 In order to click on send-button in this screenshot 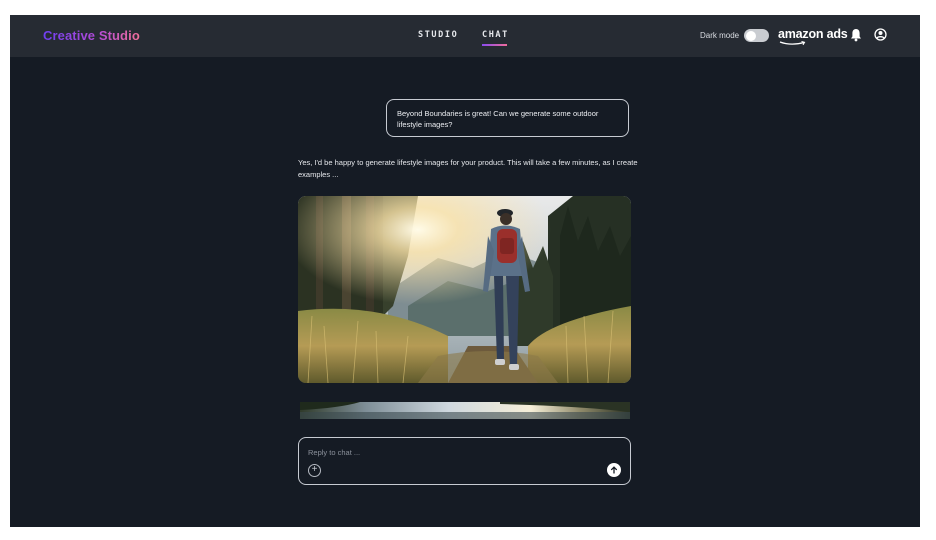, I will do `click(614, 470)`.